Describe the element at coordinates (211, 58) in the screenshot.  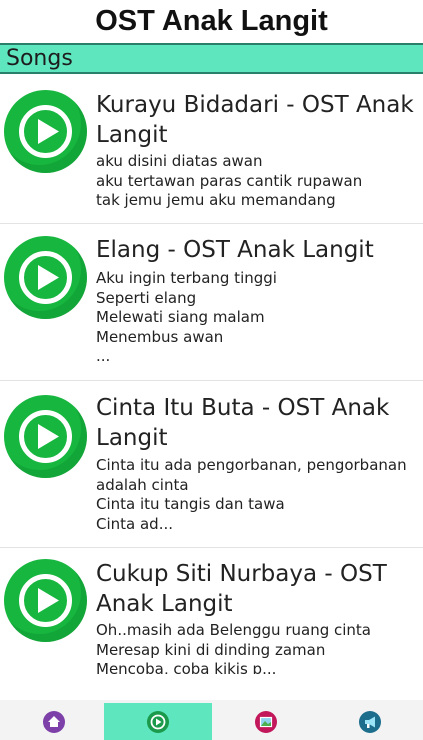
I see `section-header: Songs` at that location.